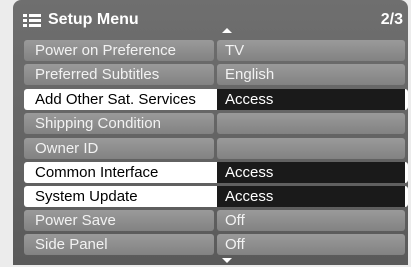  Describe the element at coordinates (311, 50) in the screenshot. I see `row-value: TV` at that location.